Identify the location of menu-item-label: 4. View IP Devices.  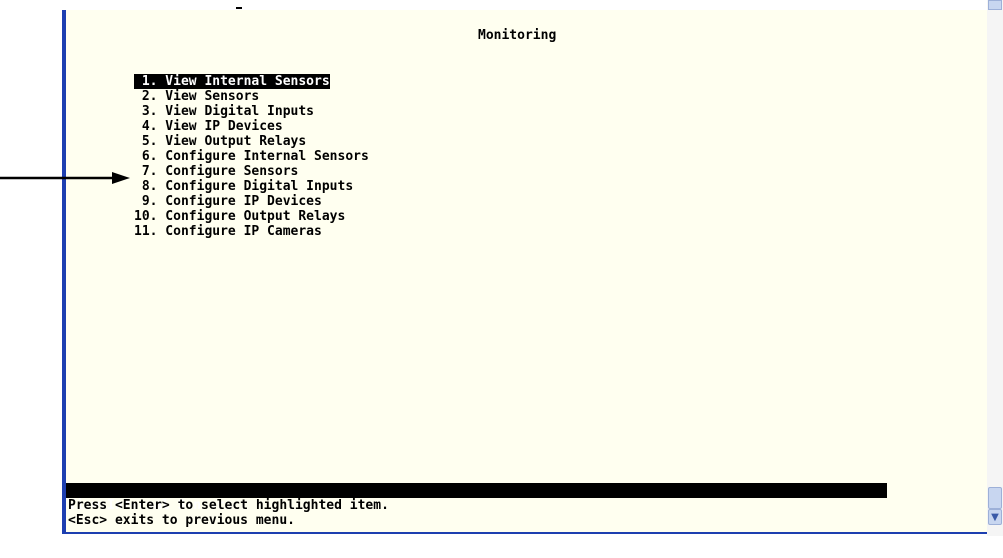
(208, 126).